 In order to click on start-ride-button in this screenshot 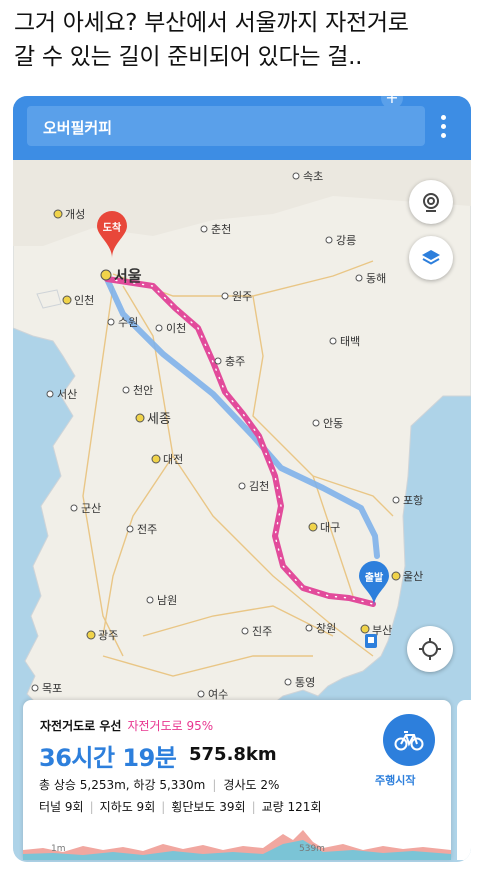, I will do `click(409, 740)`.